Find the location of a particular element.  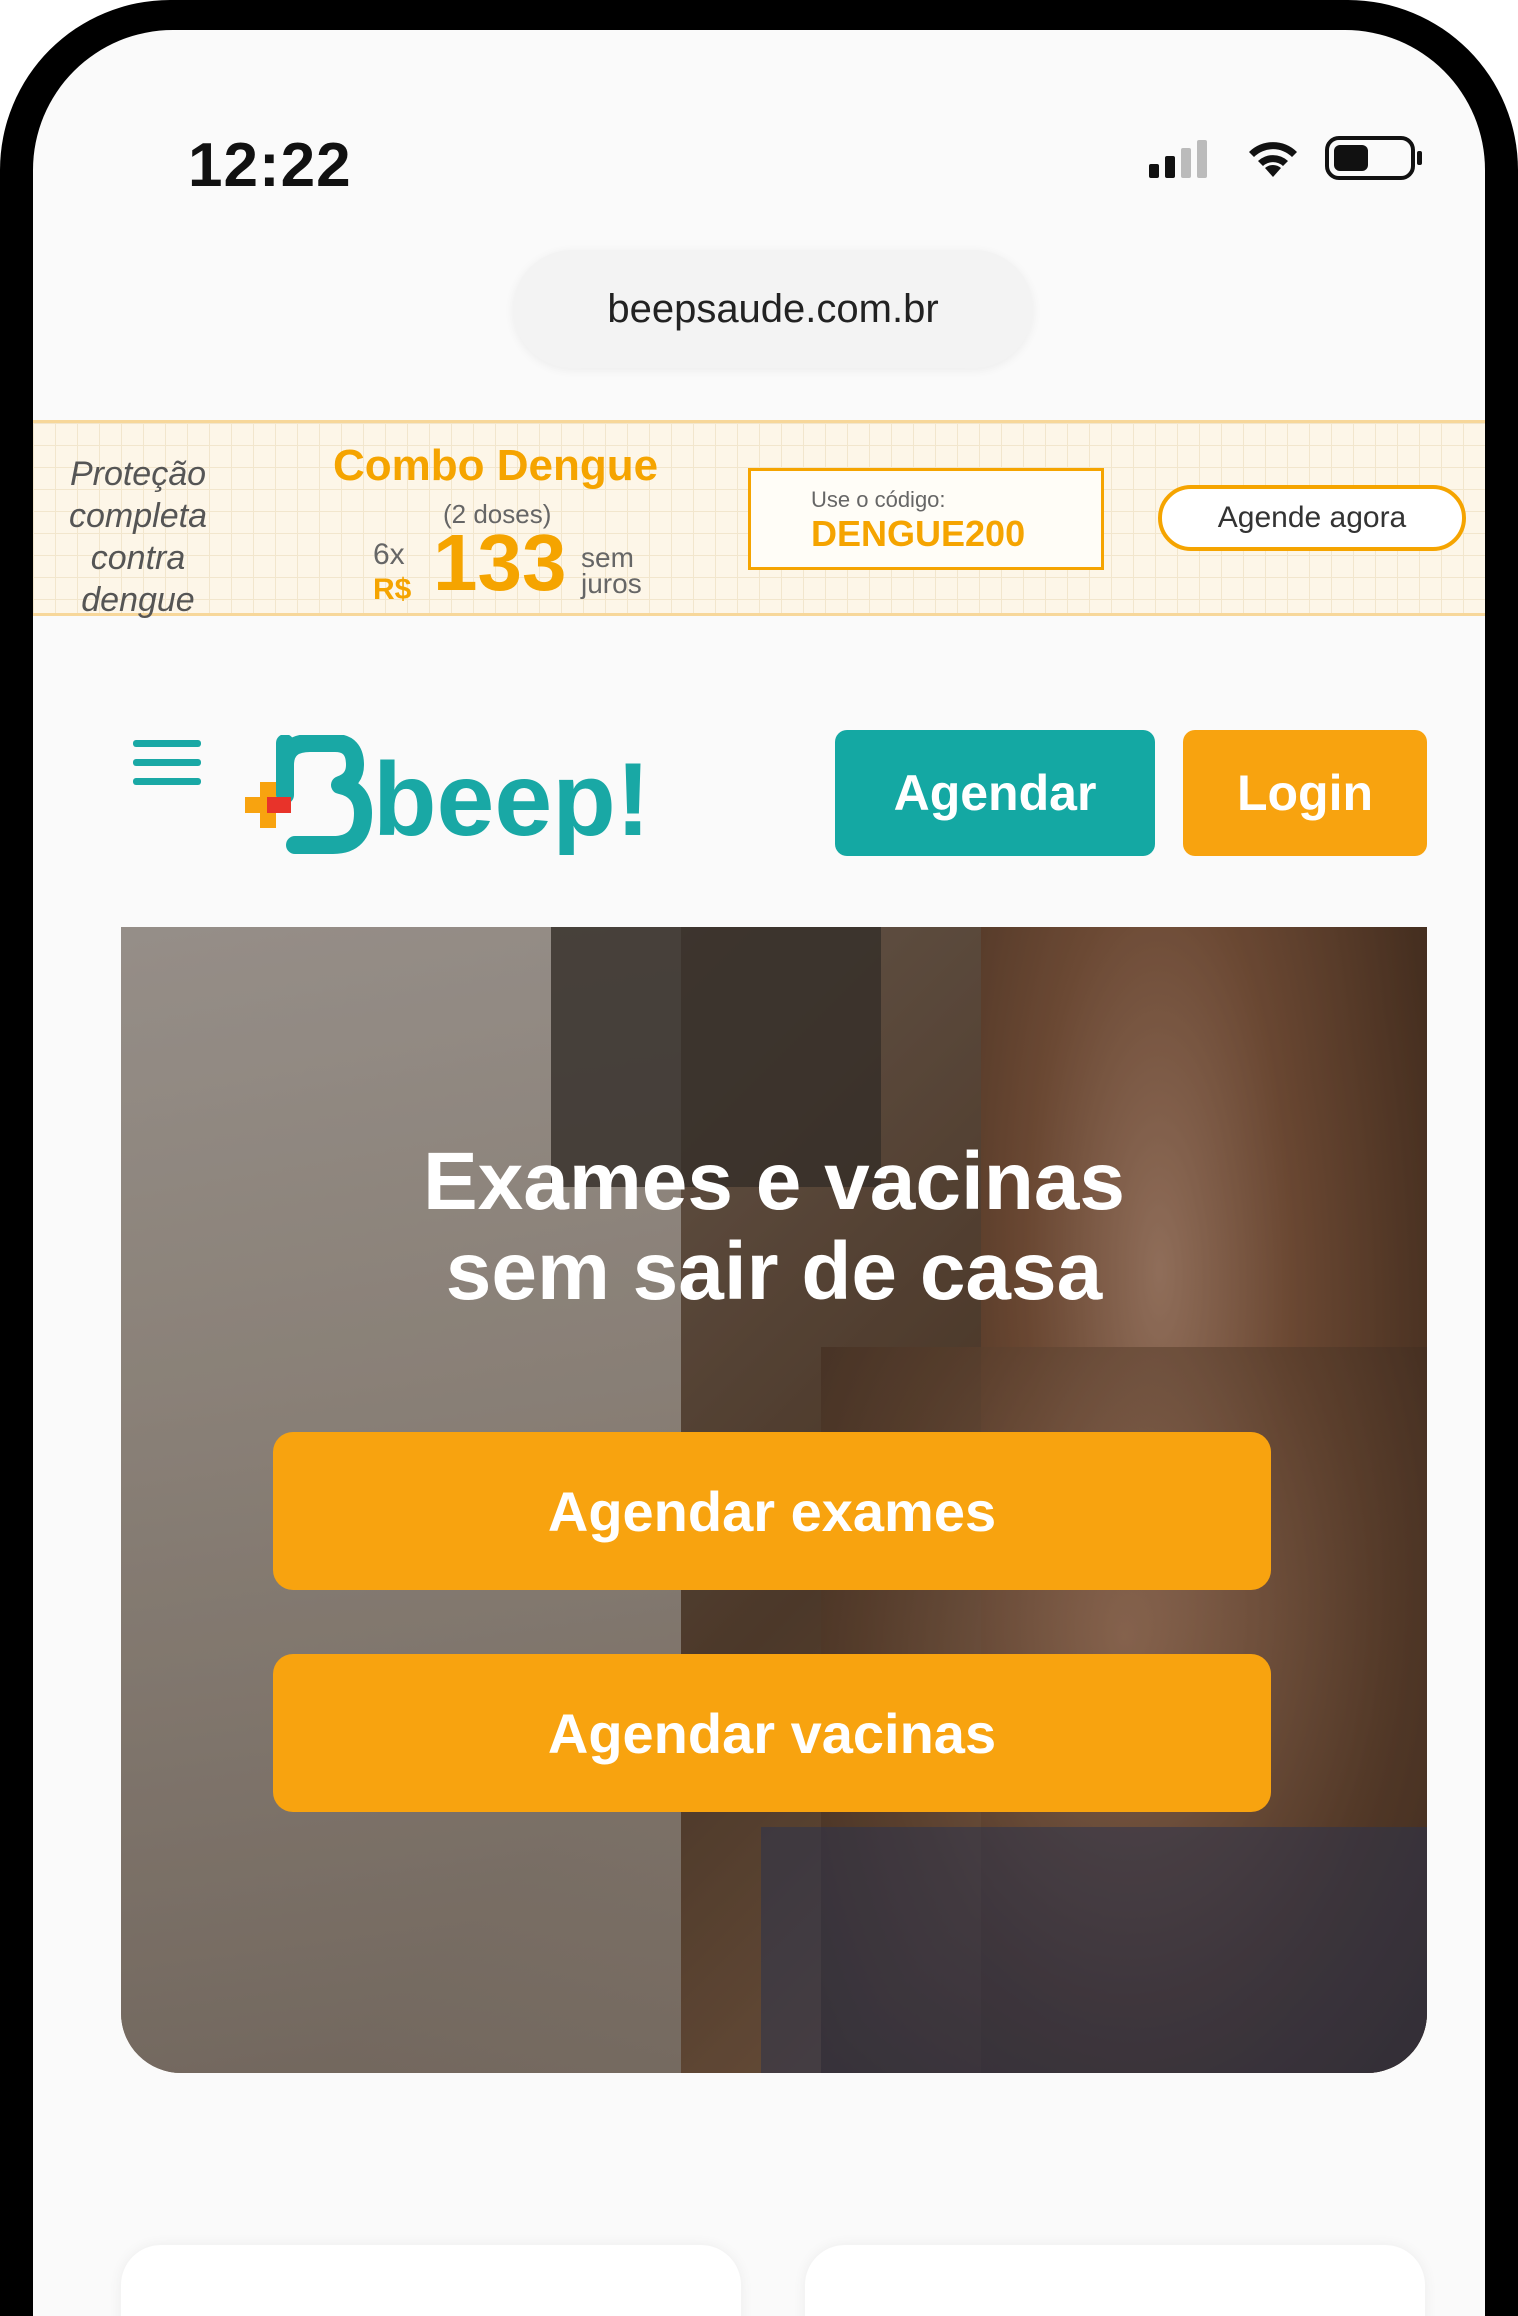

beep-logo: beep! is located at coordinates (460, 796).